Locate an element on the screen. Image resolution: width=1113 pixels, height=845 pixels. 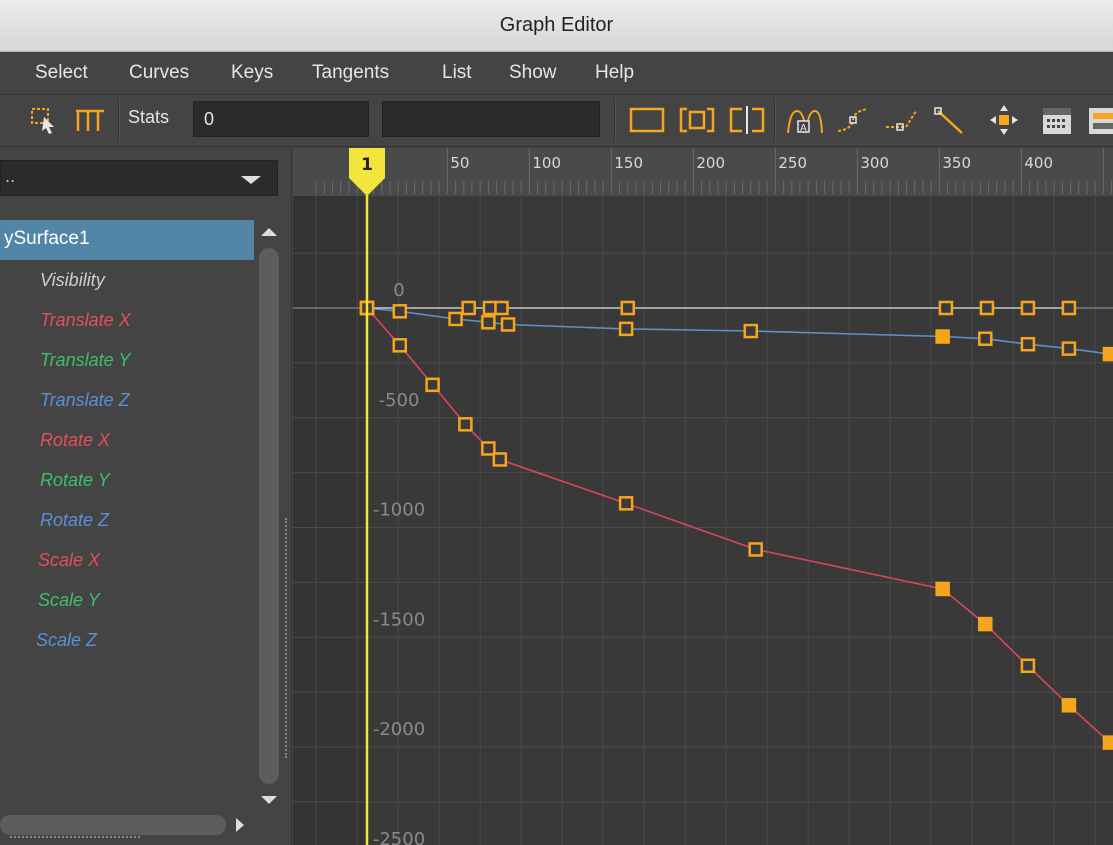
value-axis-label: -500 is located at coordinates (399, 400).